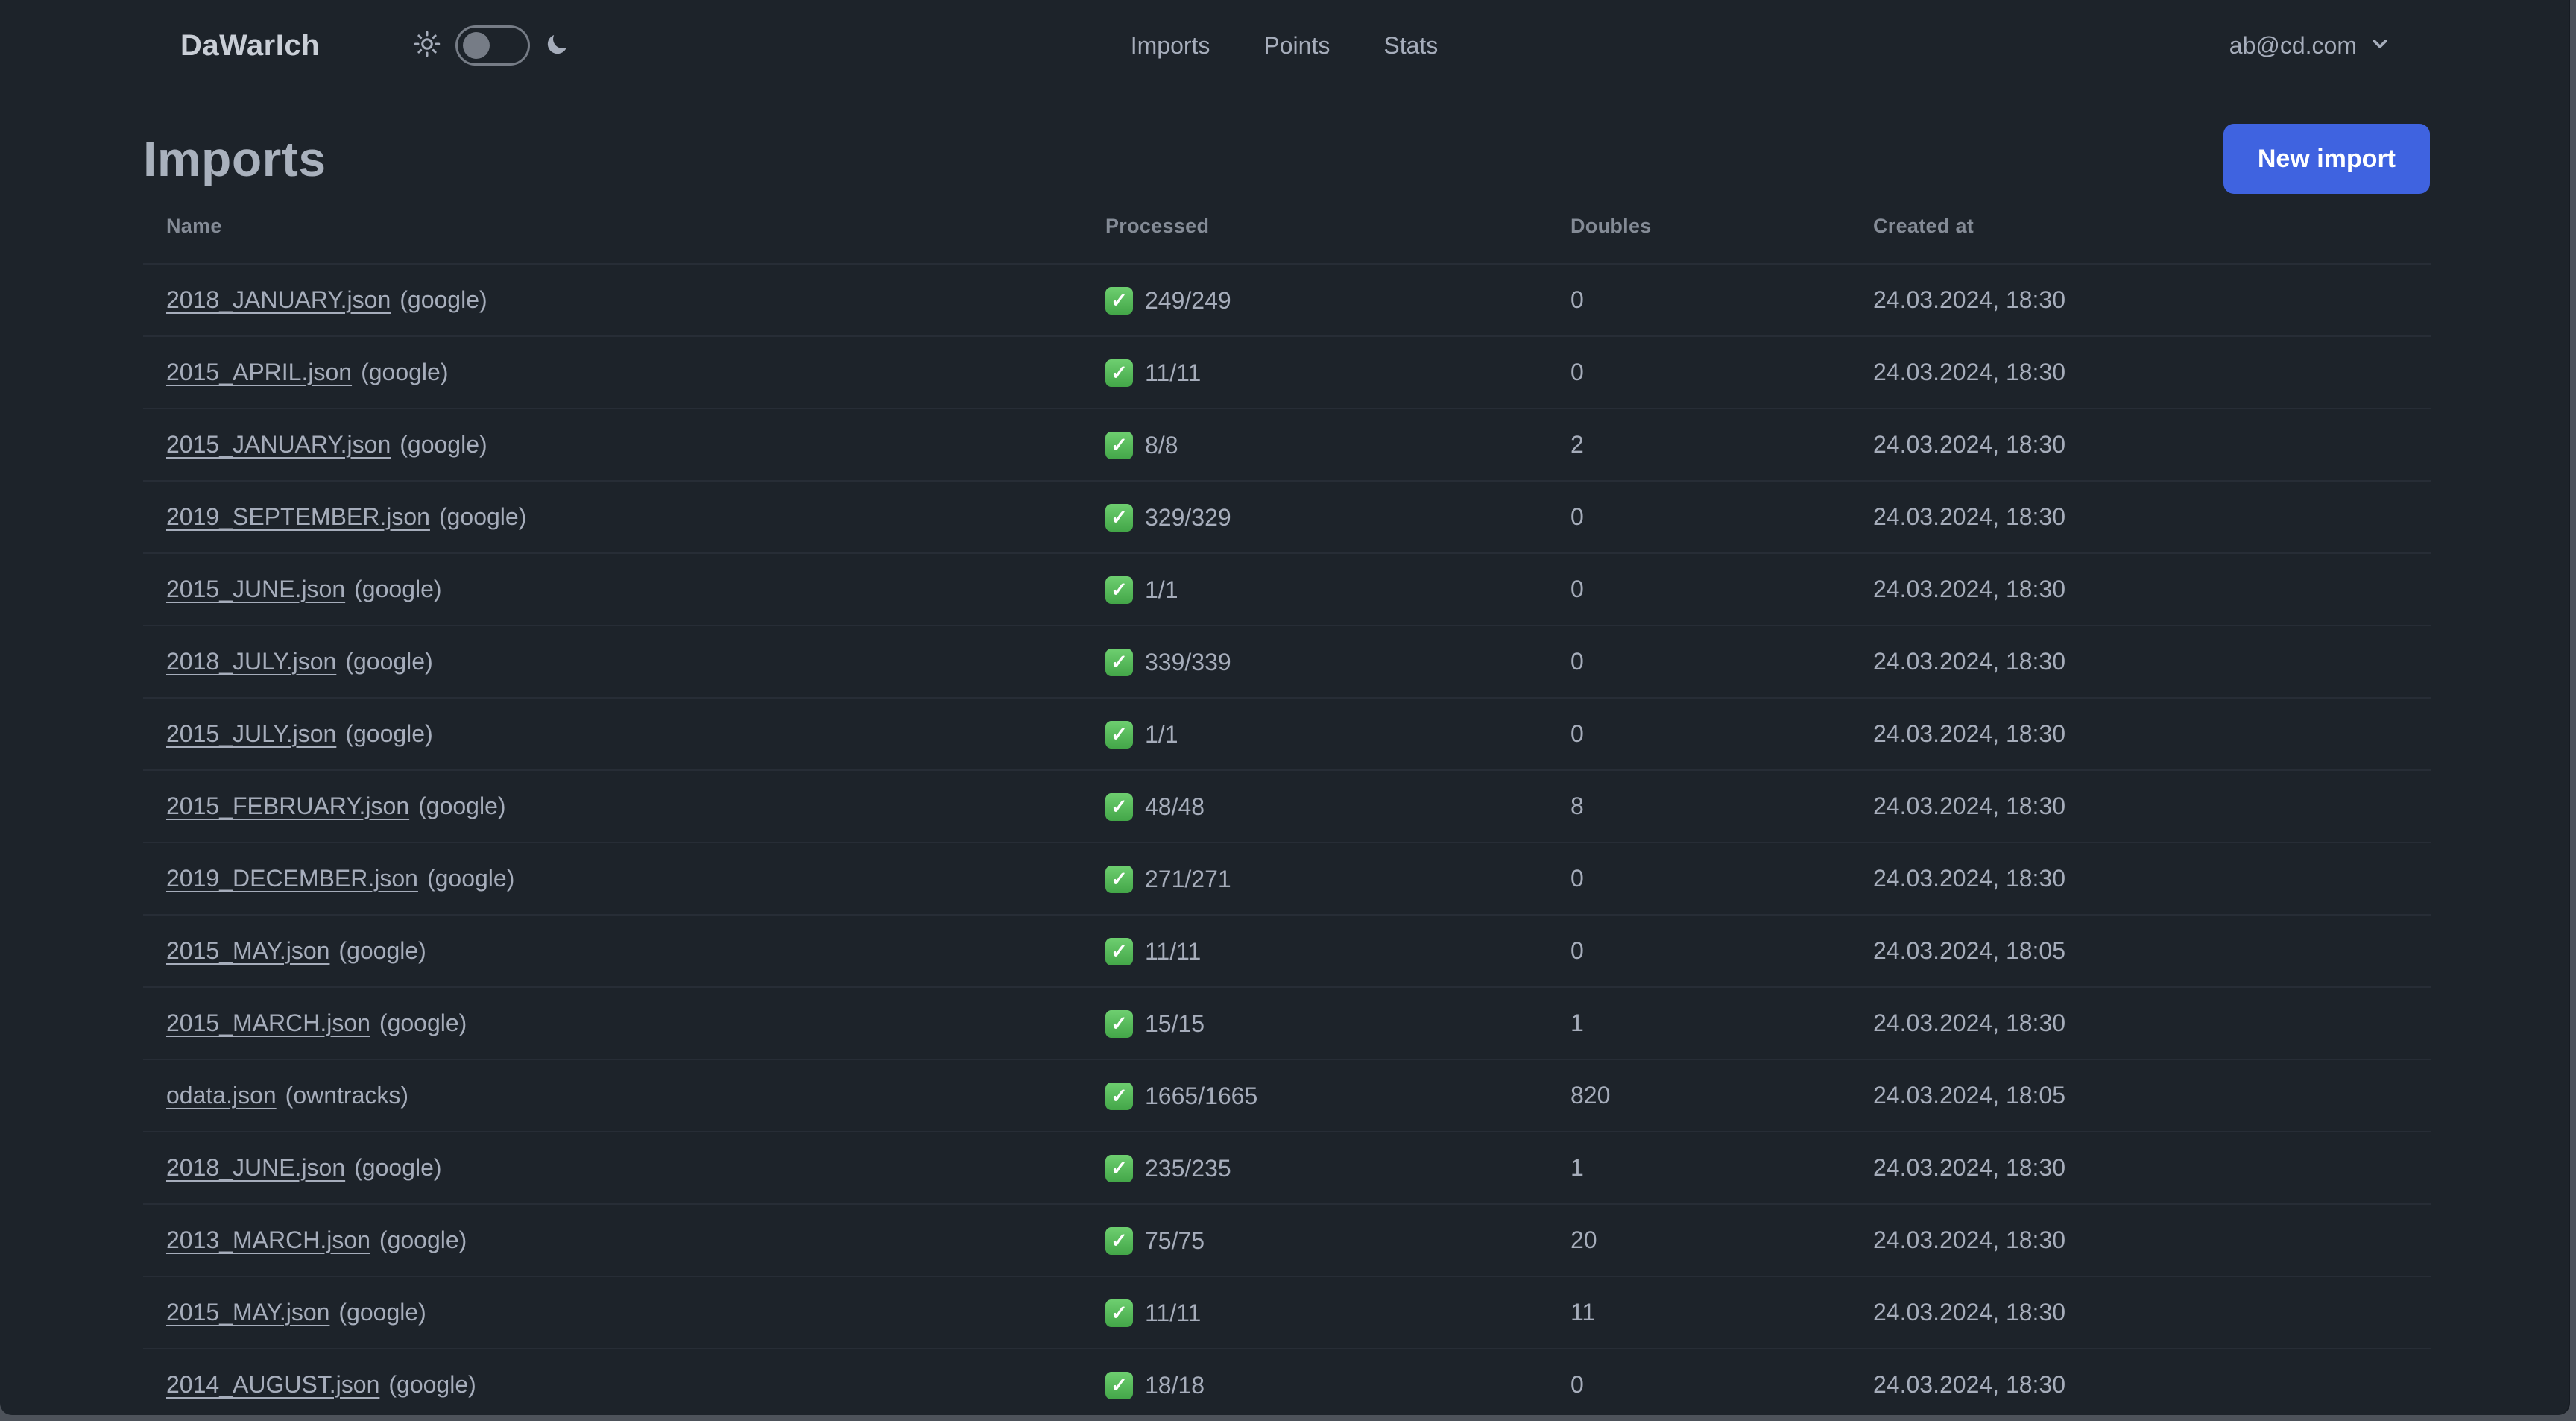  I want to click on processed-count: 15/15, so click(1175, 1023).